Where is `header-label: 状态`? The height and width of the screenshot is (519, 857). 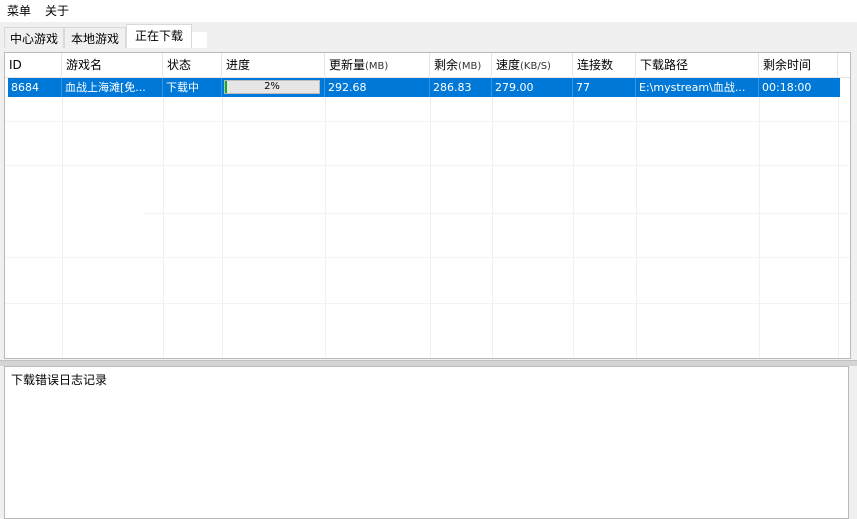 header-label: 状态 is located at coordinates (179, 65).